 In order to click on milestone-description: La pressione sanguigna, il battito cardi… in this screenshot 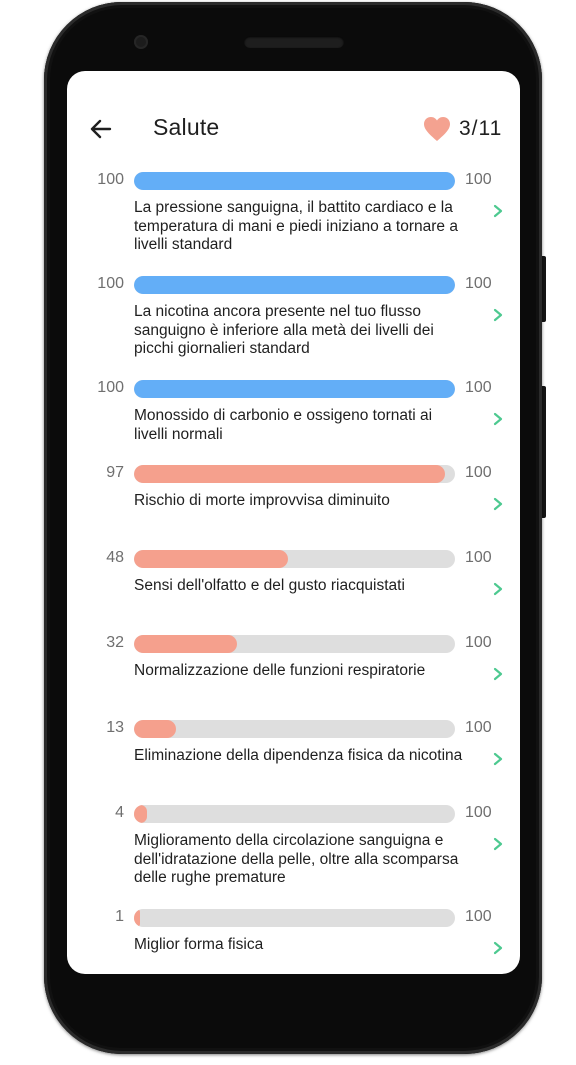, I will do `click(296, 226)`.